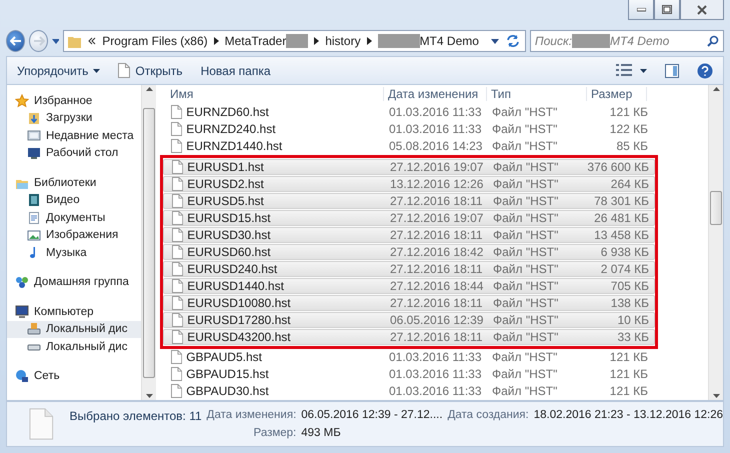  What do you see at coordinates (409, 252) in the screenshot?
I see `file-row: EURUSD60.hst 27.12.2016 18:42 Файл "HST" 6 938 КБ` at bounding box center [409, 252].